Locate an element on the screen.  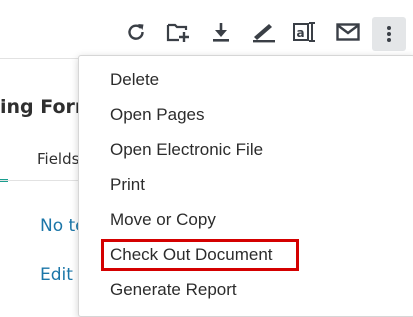
sign-icon is located at coordinates (264, 33).